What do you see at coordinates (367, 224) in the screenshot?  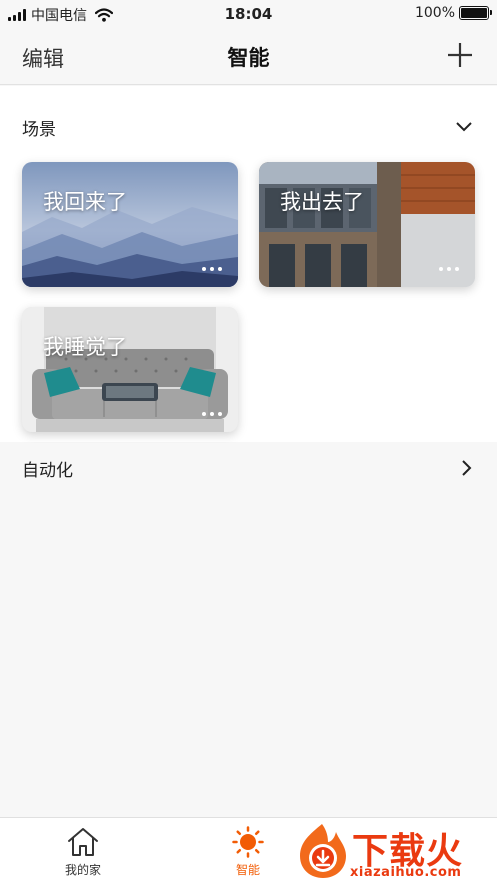 I see `scene-card-going-out: 我出去了` at bounding box center [367, 224].